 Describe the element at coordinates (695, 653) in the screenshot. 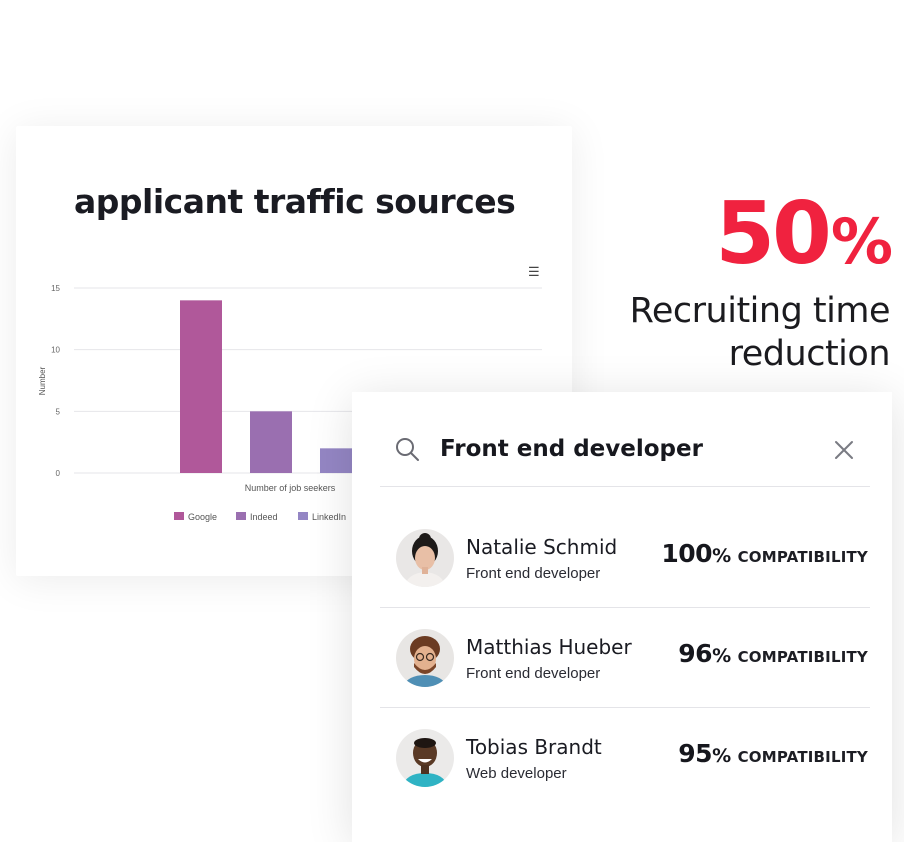

I see `score-value: 96` at that location.